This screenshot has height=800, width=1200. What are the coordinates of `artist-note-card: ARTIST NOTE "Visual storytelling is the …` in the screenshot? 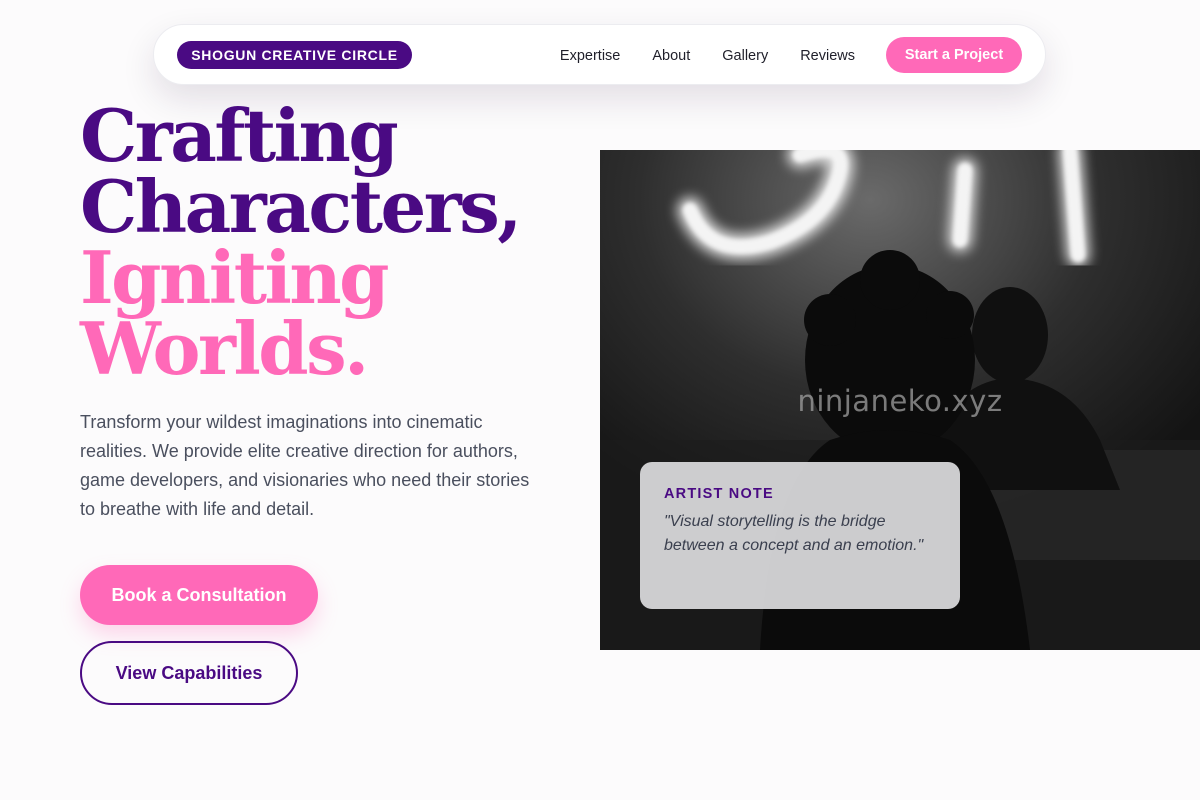 It's located at (800, 535).